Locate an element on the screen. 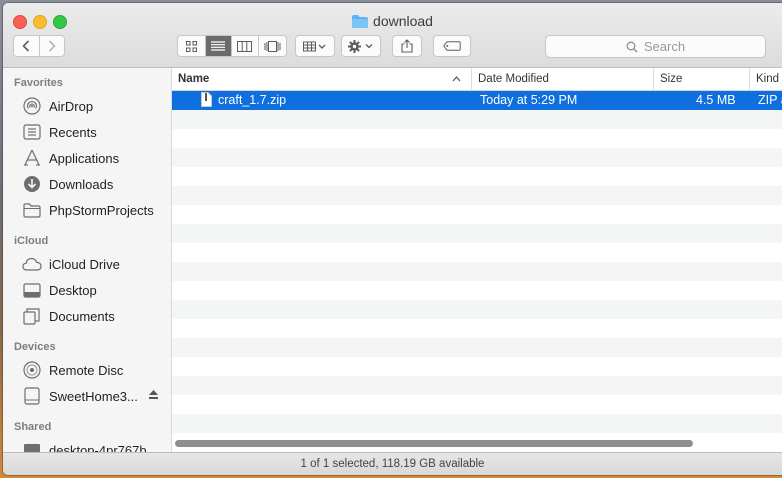 Image resolution: width=782 pixels, height=478 pixels. sidebar-item-label: Remote Disc is located at coordinates (86, 370).